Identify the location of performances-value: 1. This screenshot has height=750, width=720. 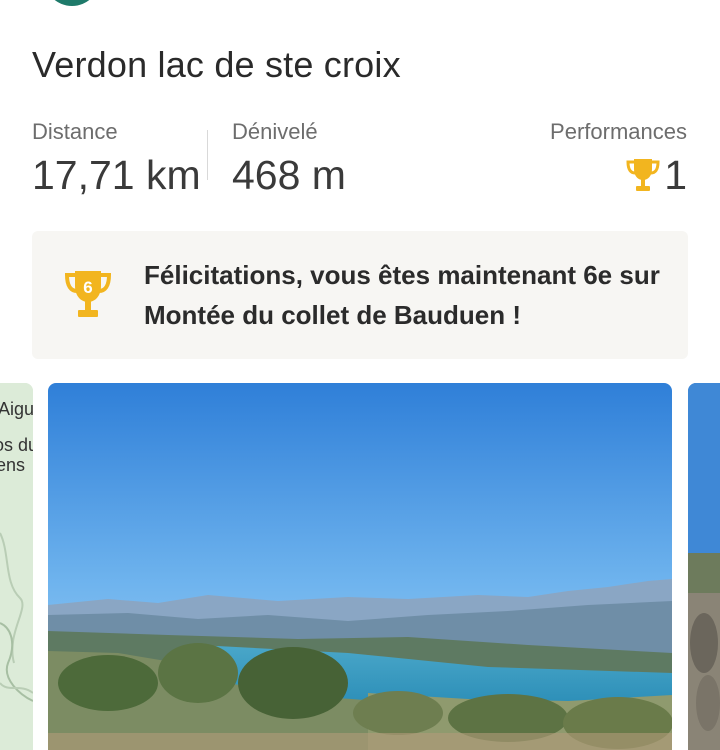
(656, 175).